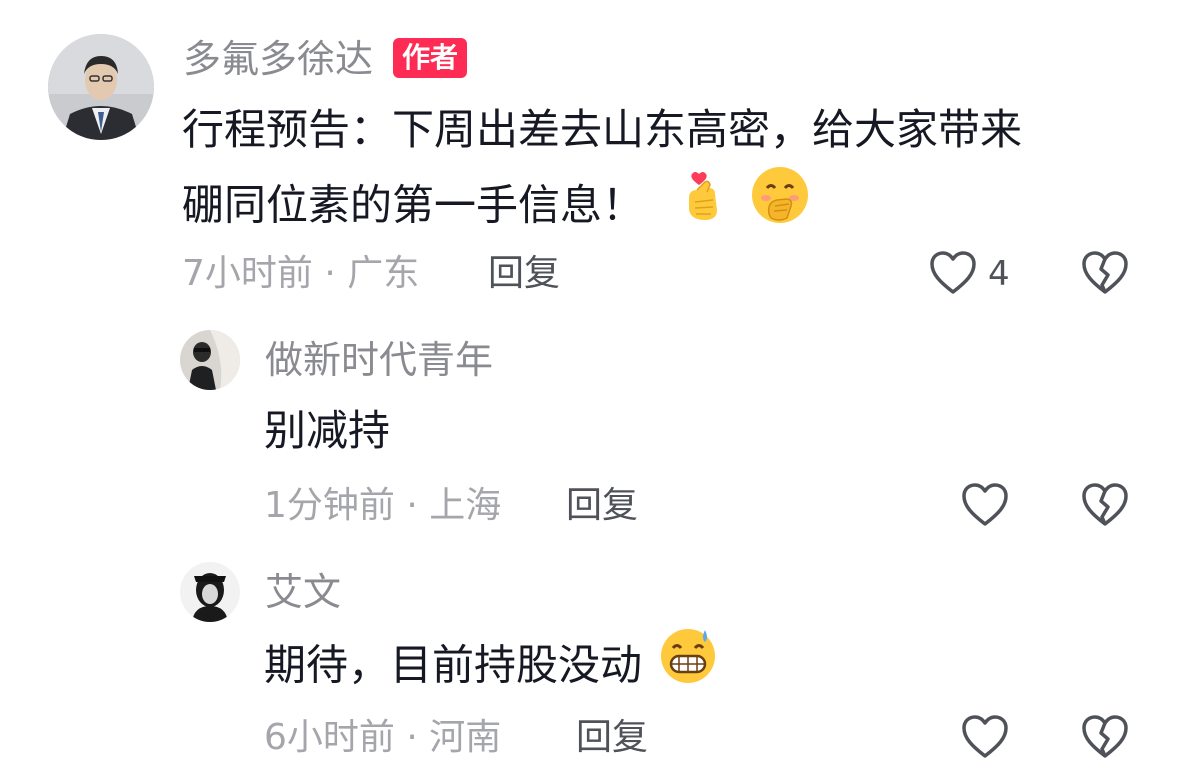 The image size is (1179, 780). What do you see at coordinates (278, 59) in the screenshot?
I see `comment-username: 多氟多徐达` at bounding box center [278, 59].